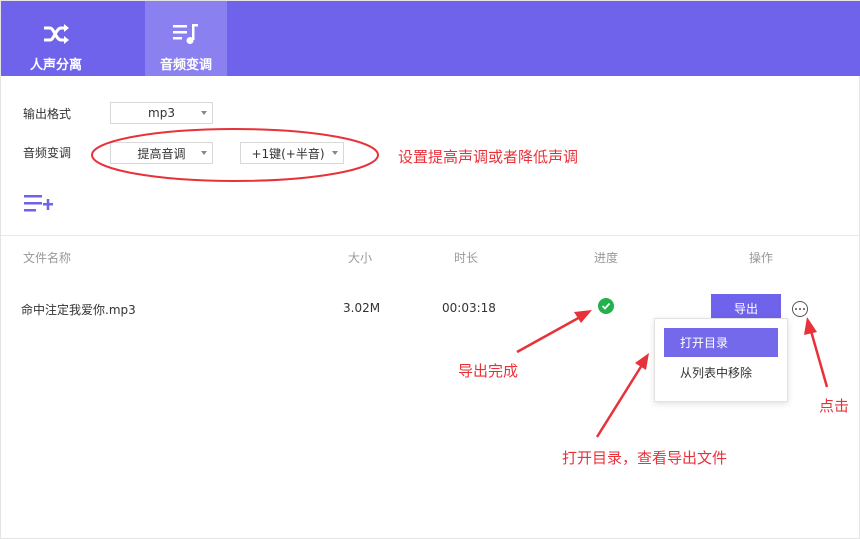 The image size is (860, 539). I want to click on add-to-list-icon, so click(38, 204).